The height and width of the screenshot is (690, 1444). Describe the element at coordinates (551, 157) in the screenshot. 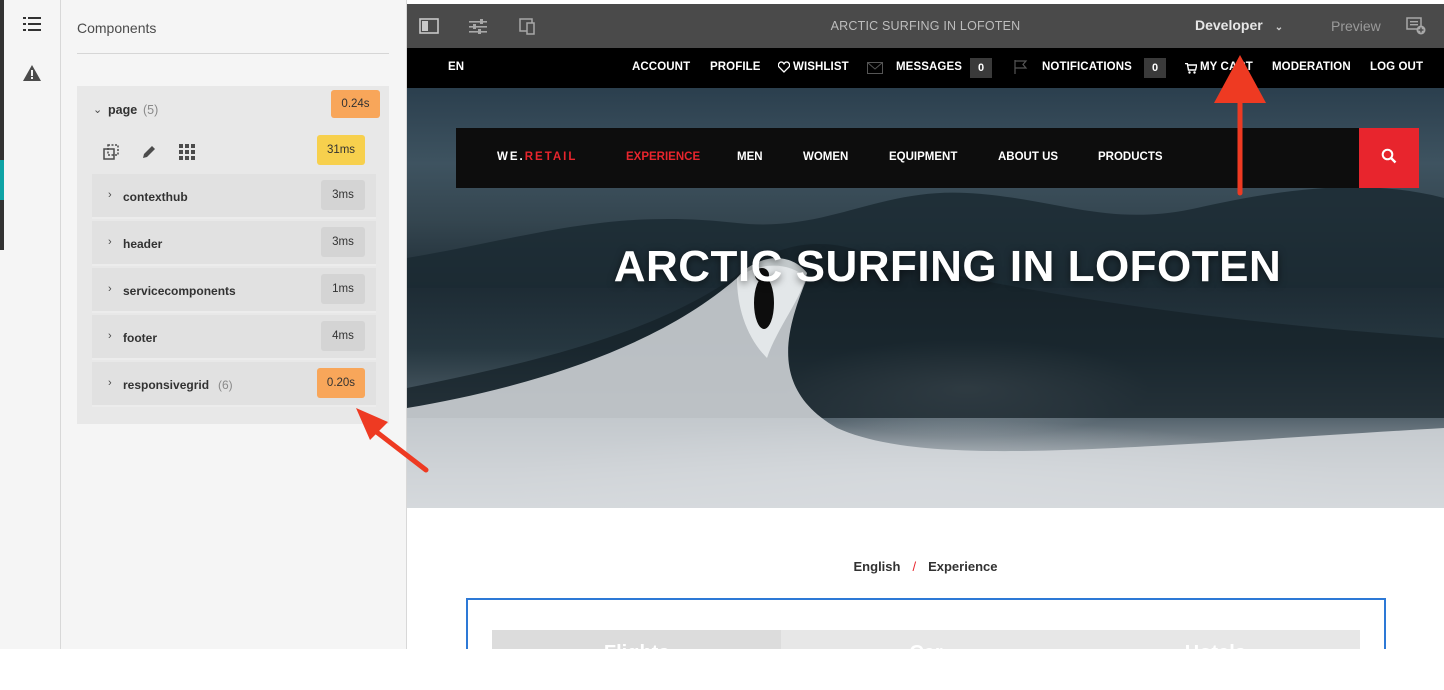

I see `brand-accent: RETAIL` at that location.